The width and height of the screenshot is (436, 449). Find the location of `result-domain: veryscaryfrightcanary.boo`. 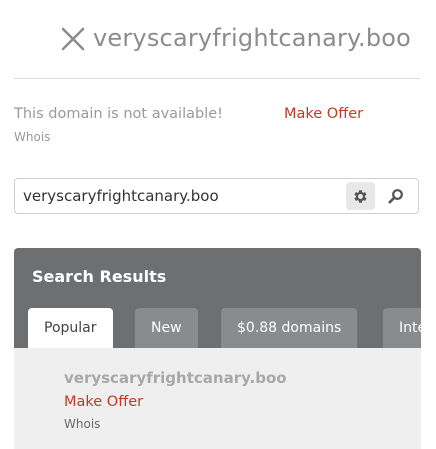

result-domain: veryscaryfrightcanary.boo is located at coordinates (175, 378).